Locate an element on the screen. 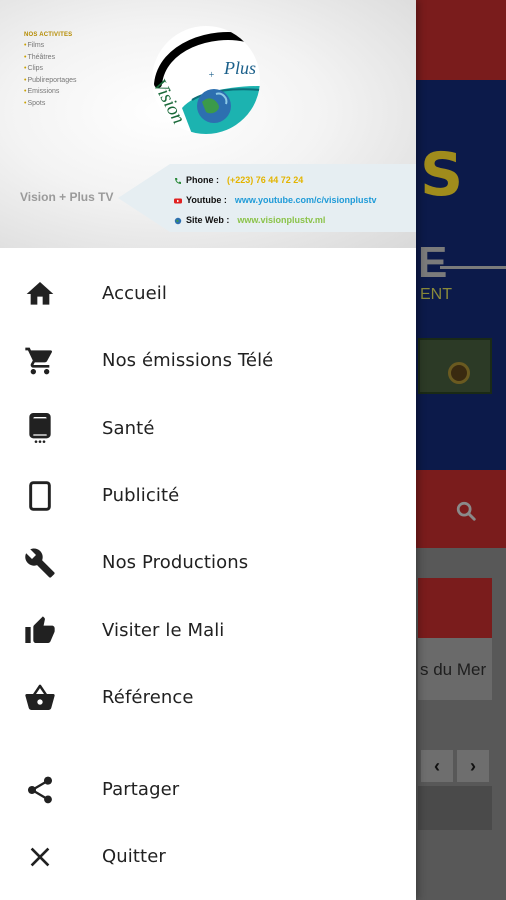 This screenshot has width=506, height=900. youtube-icon is located at coordinates (178, 201).